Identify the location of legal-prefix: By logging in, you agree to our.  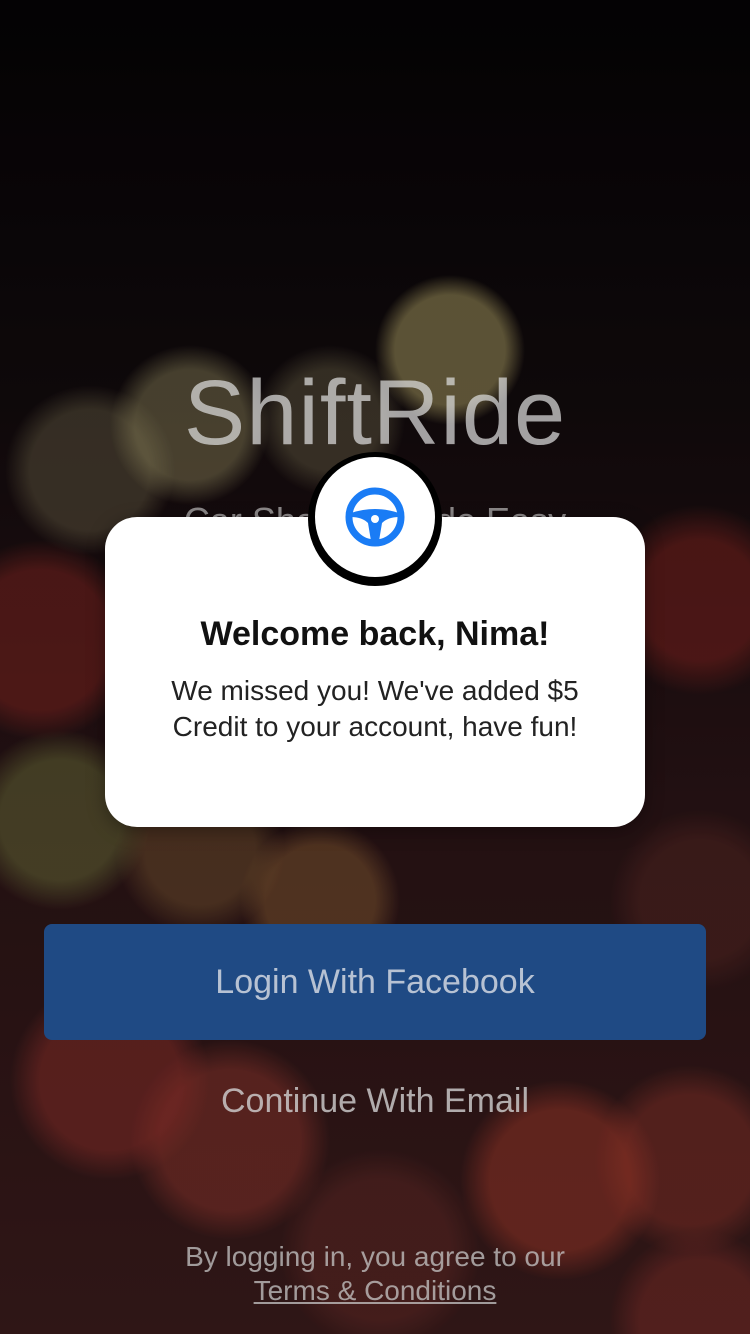
(375, 1256).